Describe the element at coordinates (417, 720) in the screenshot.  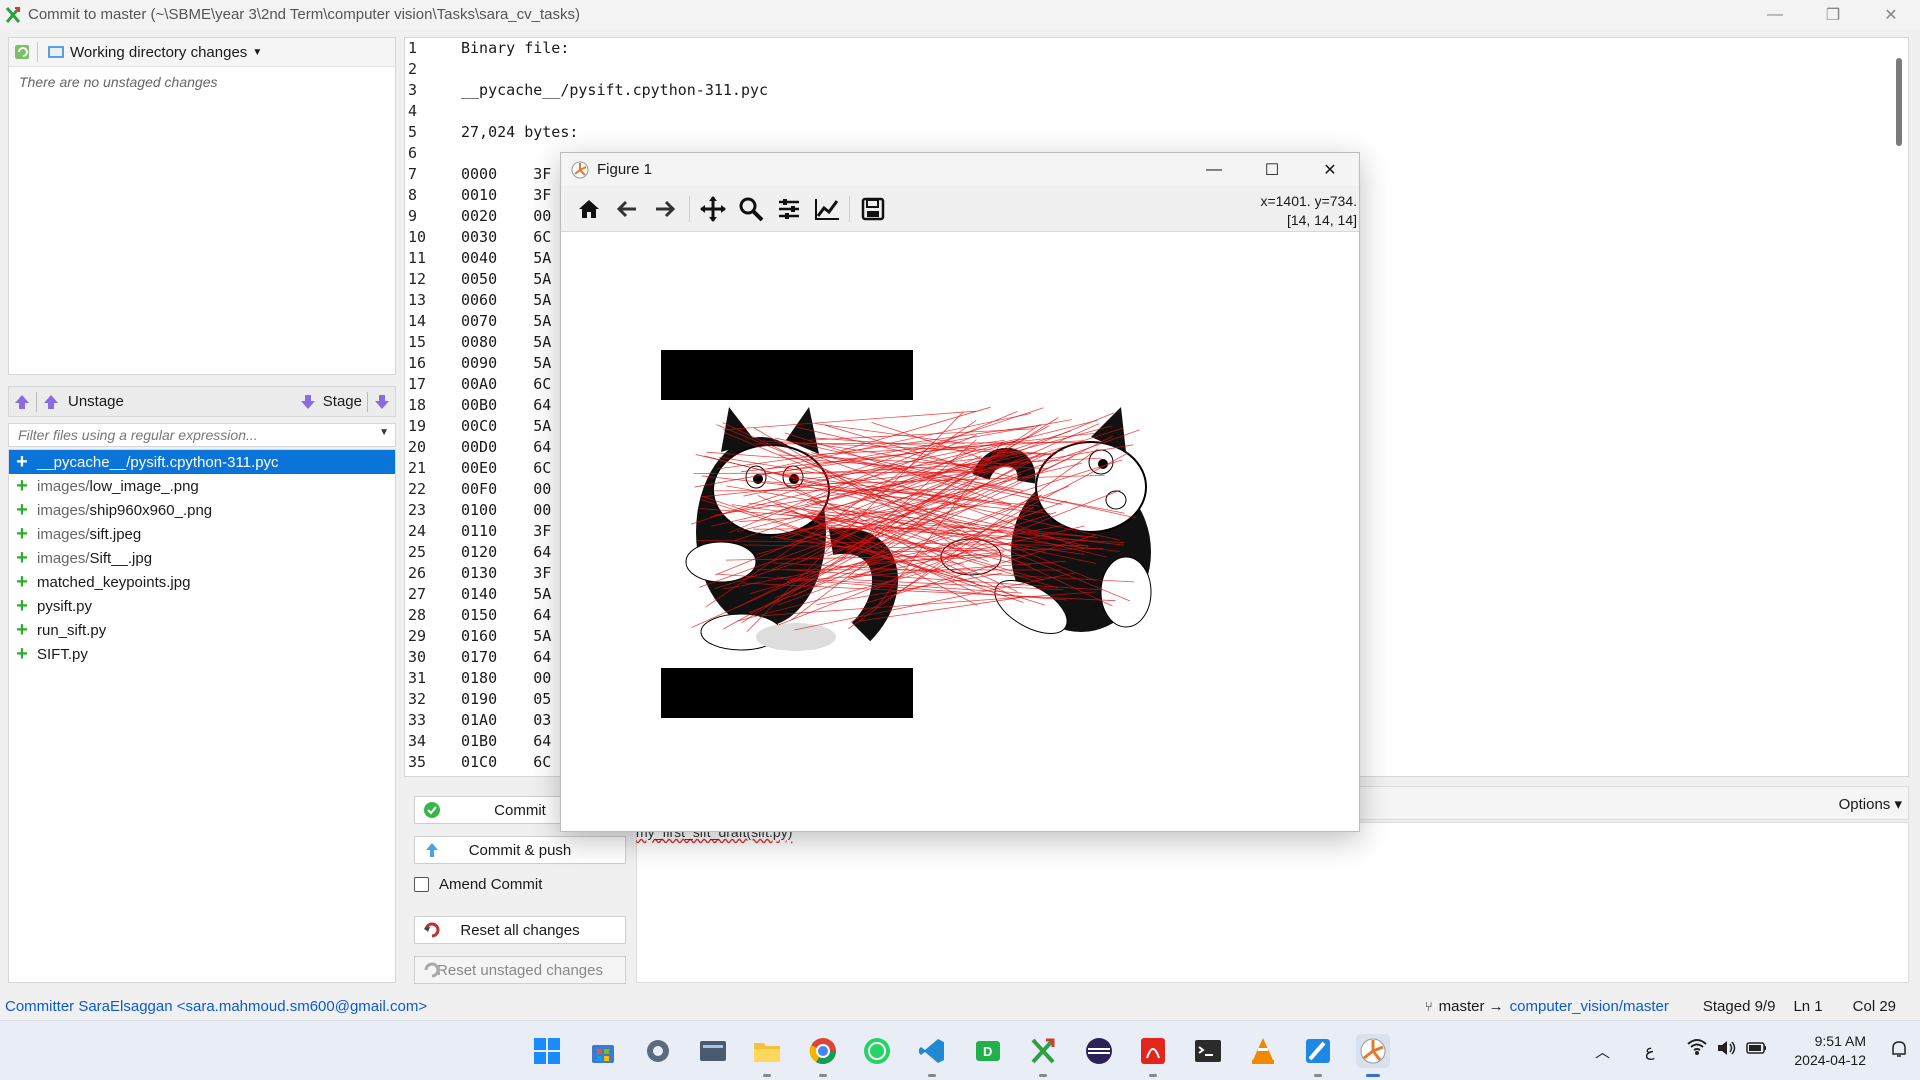
I see `line-number: 33` at that location.